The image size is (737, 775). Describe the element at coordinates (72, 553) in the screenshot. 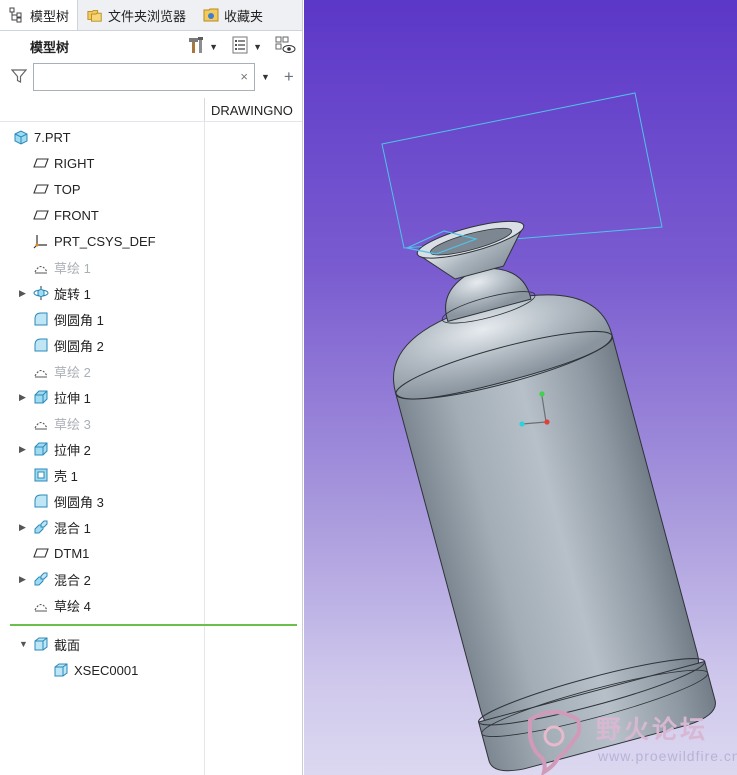

I see `tree-item-label: DTM1` at that location.